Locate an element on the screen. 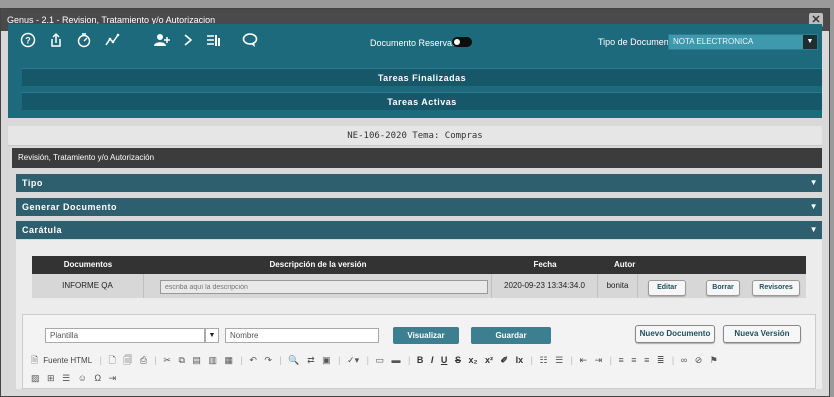 The image size is (834, 397). chart-line-icon is located at coordinates (112, 42).